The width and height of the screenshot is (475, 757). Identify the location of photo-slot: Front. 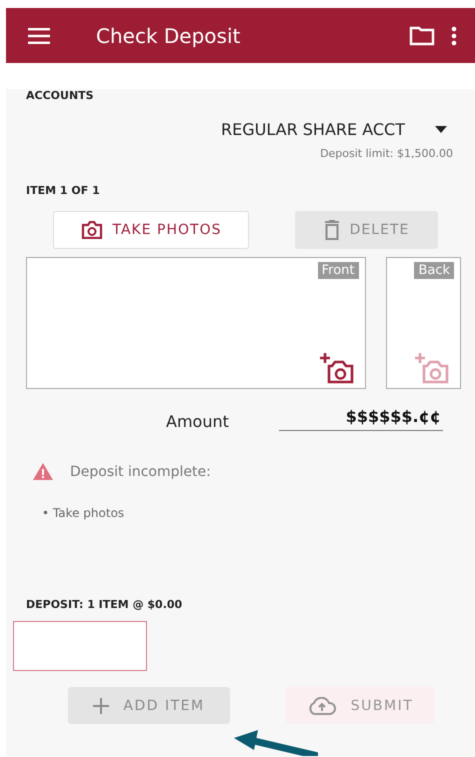
(196, 323).